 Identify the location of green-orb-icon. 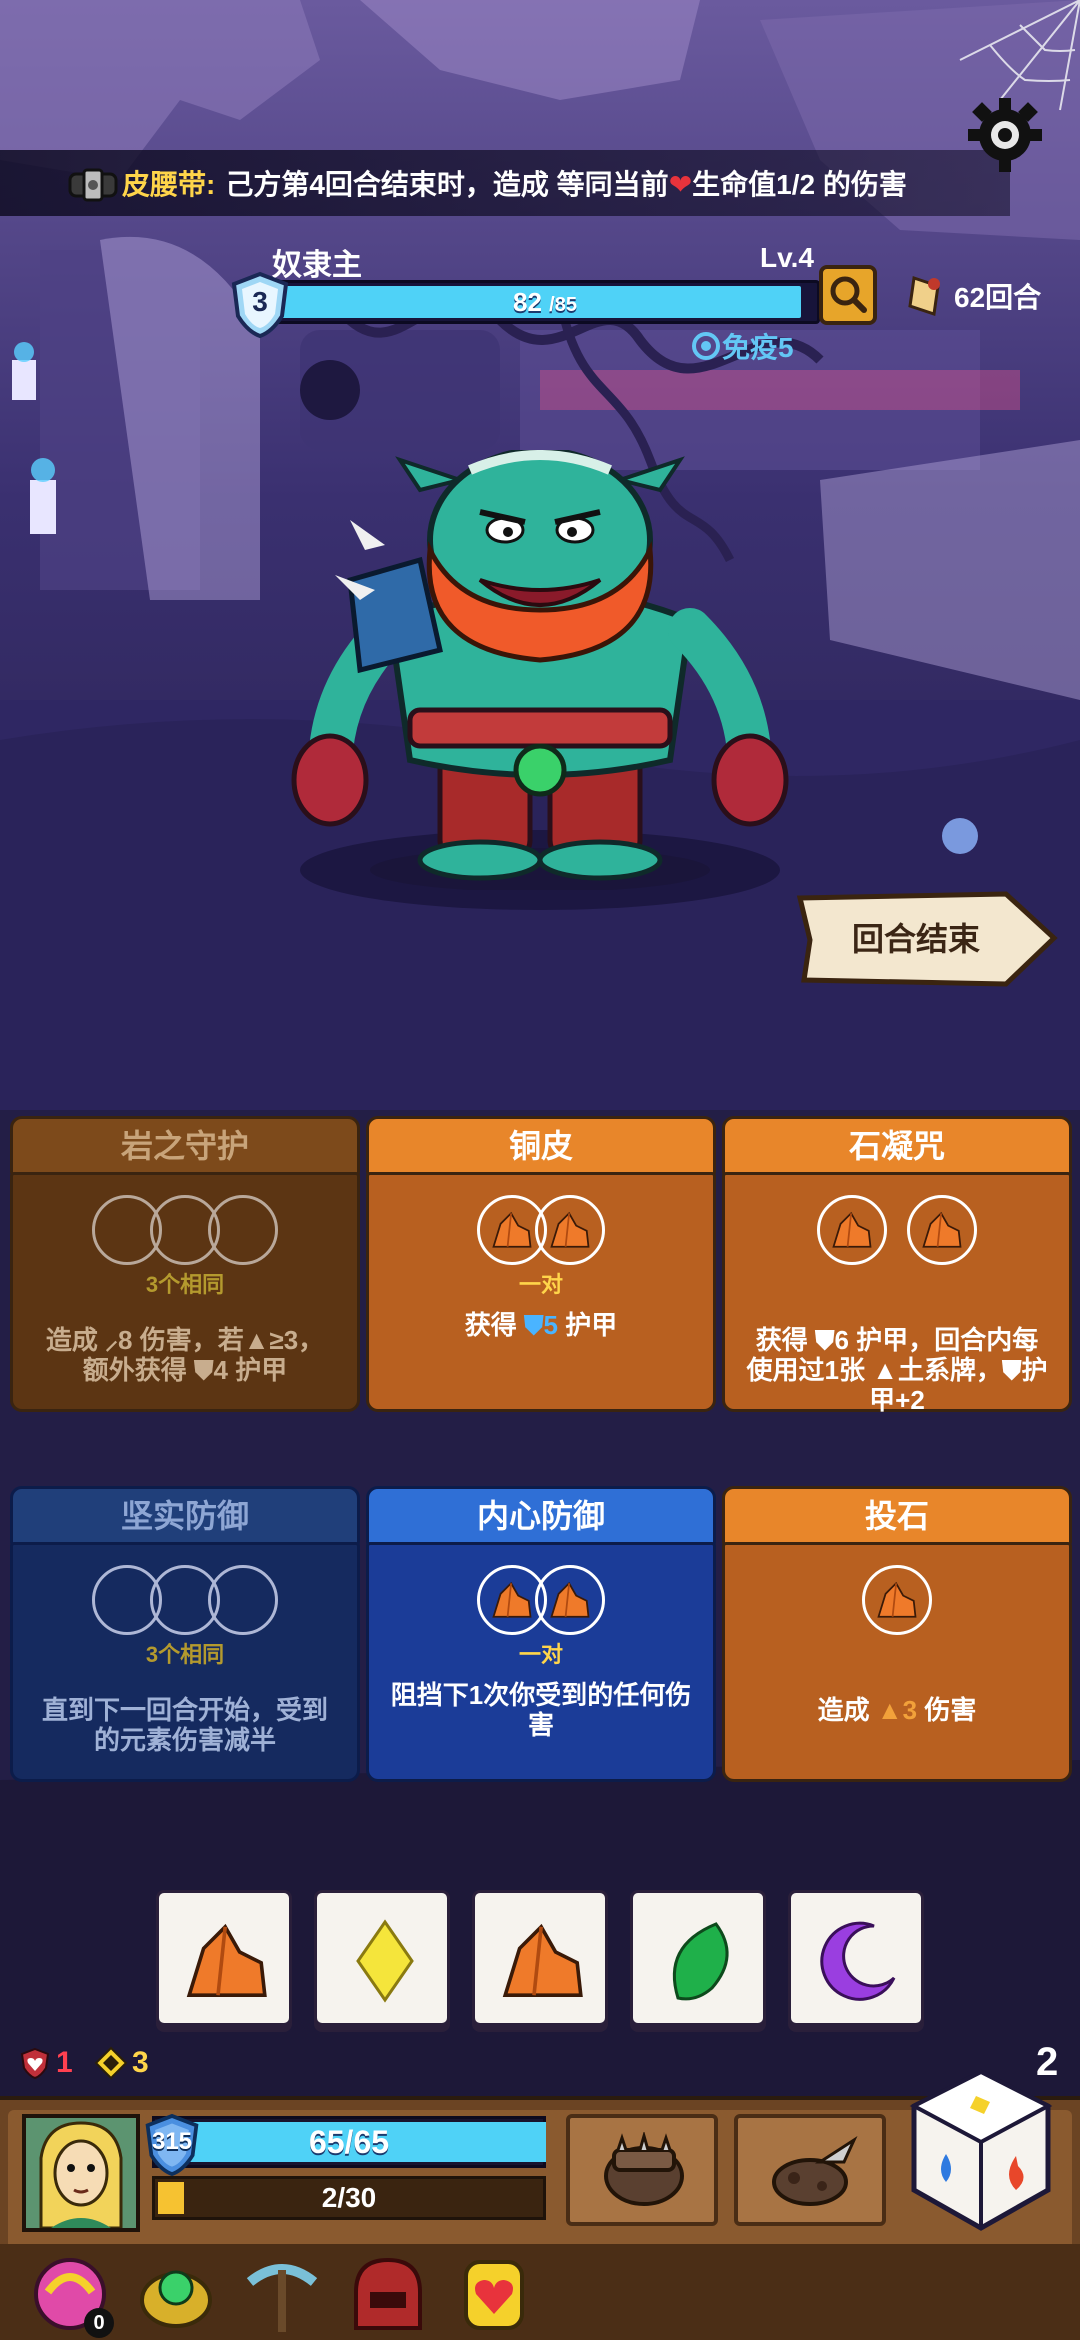
(176, 2294).